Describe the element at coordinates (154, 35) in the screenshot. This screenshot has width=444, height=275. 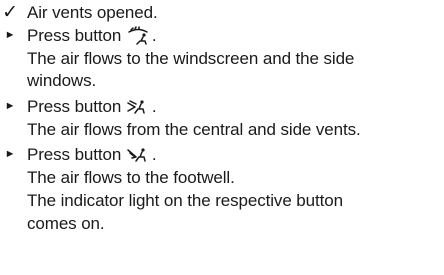
I see `step-1-action-suffix: .` at that location.